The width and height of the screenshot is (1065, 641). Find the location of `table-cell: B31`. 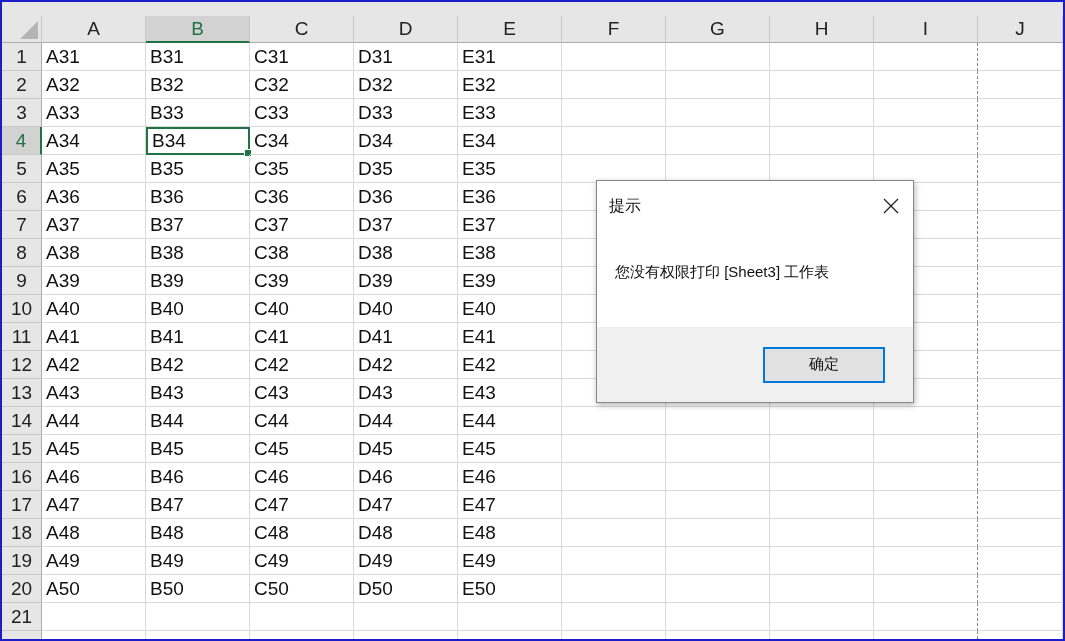

table-cell: B31 is located at coordinates (198, 57).